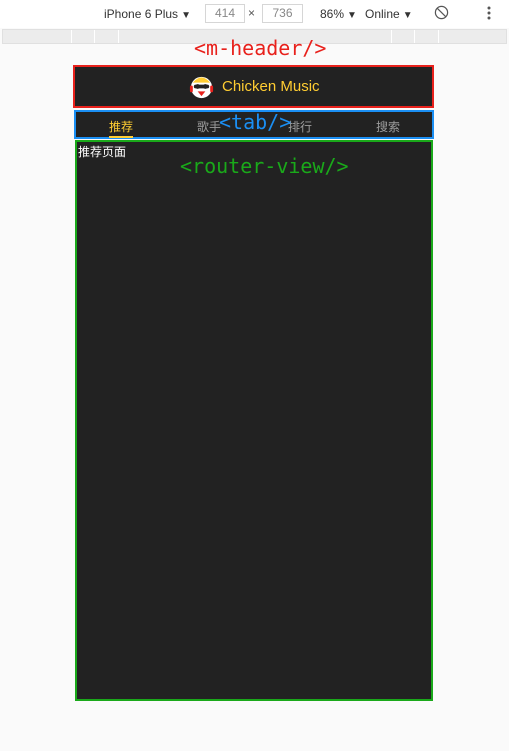 The height and width of the screenshot is (751, 509). I want to click on devtools-toolbar: iPhone 6 Plus ▼ 414 × 736 86% ▼ Online ▼, so click(254, 14).